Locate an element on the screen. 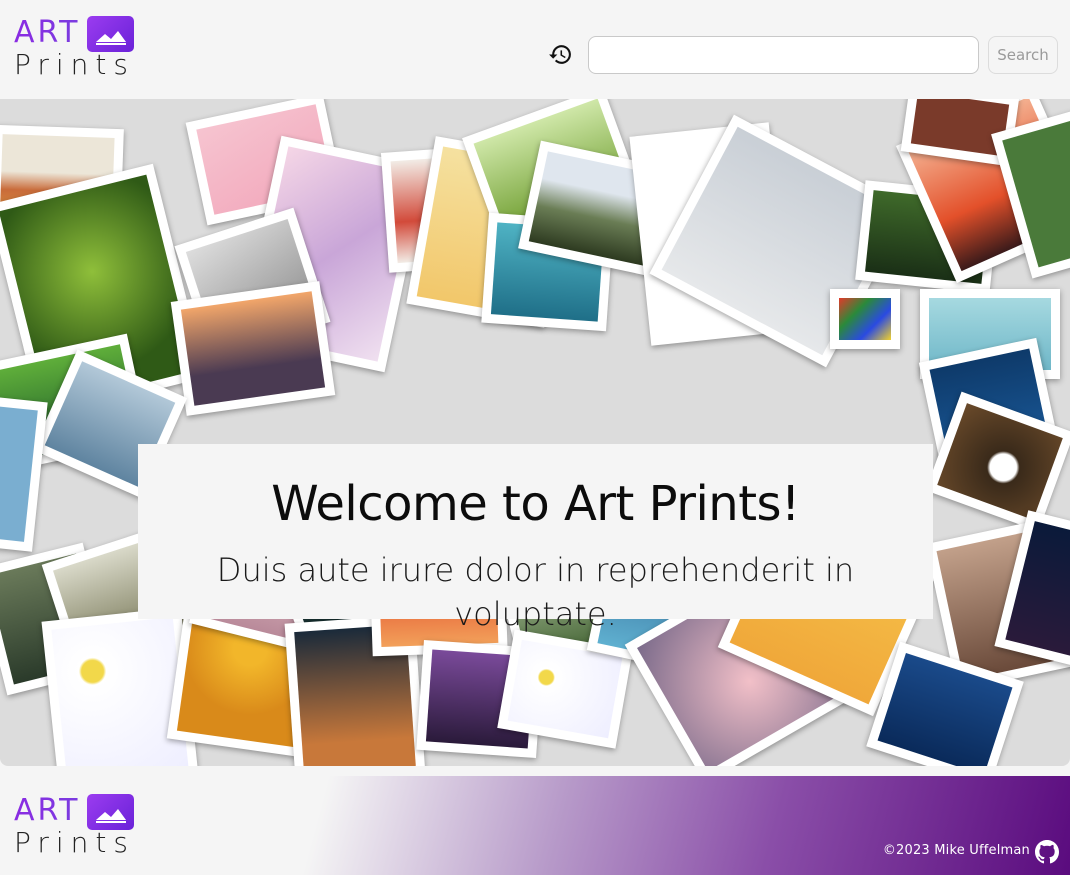 This screenshot has height=875, width=1070. site-footer: ART Prints ©2023 Mike Uffelman is located at coordinates (535, 825).